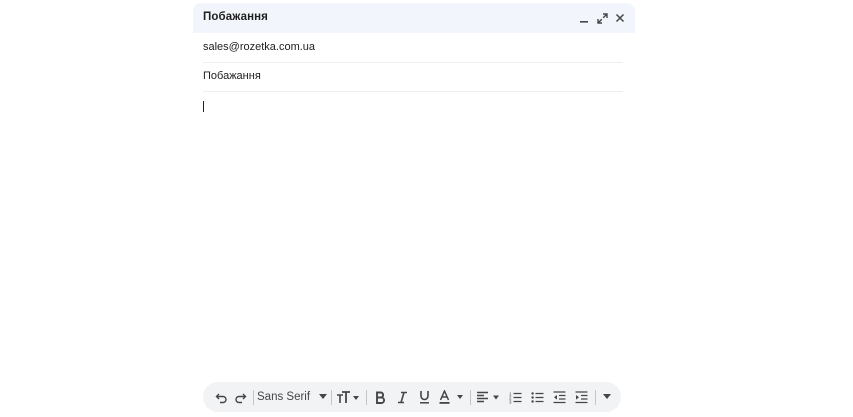 This screenshot has width=853, height=417. What do you see at coordinates (284, 397) in the screenshot?
I see `font-family-label: Sans Serif` at bounding box center [284, 397].